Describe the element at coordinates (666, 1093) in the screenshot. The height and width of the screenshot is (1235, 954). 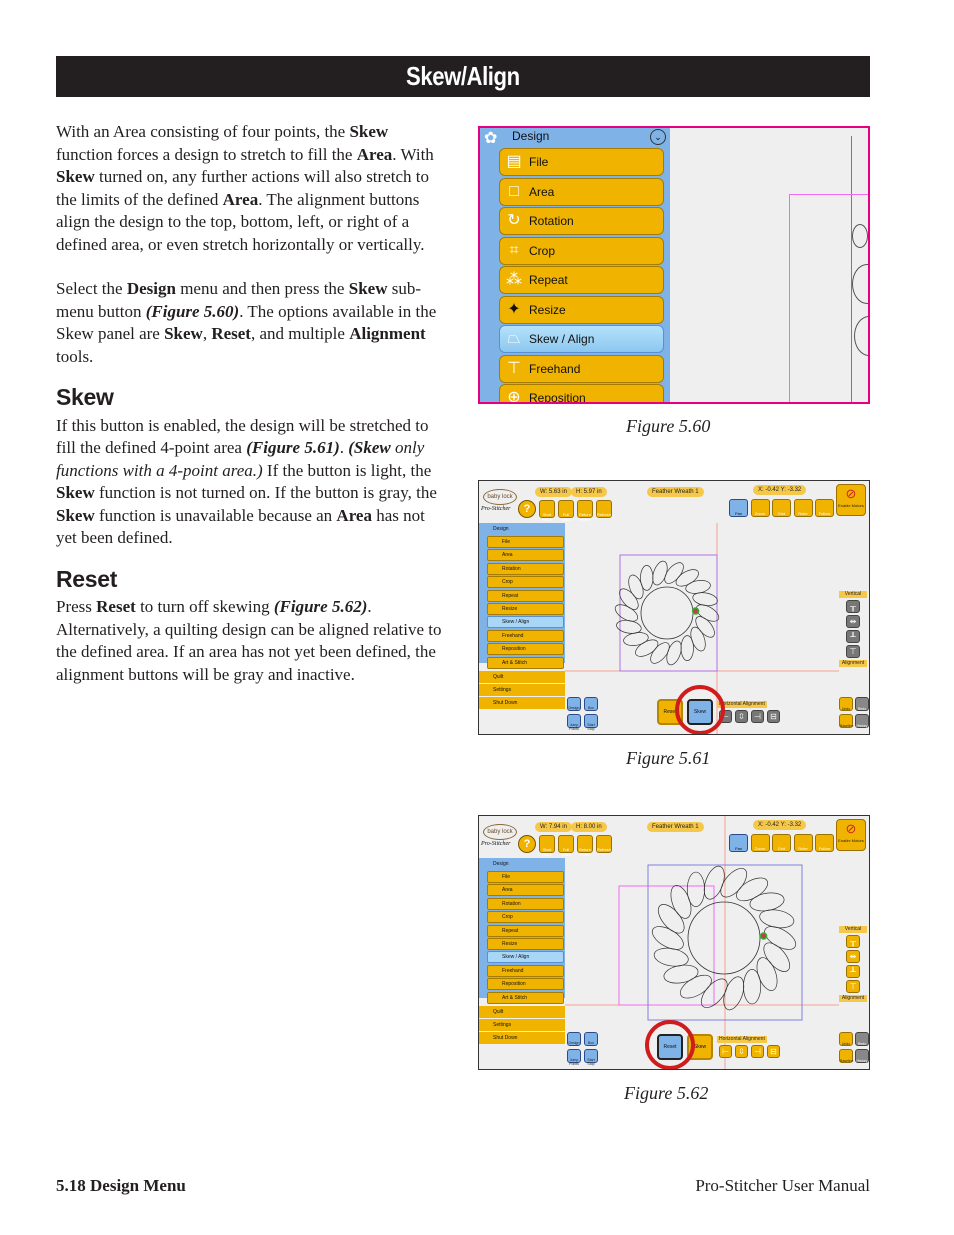
I see `figure-caption: Figure 5.62` at that location.